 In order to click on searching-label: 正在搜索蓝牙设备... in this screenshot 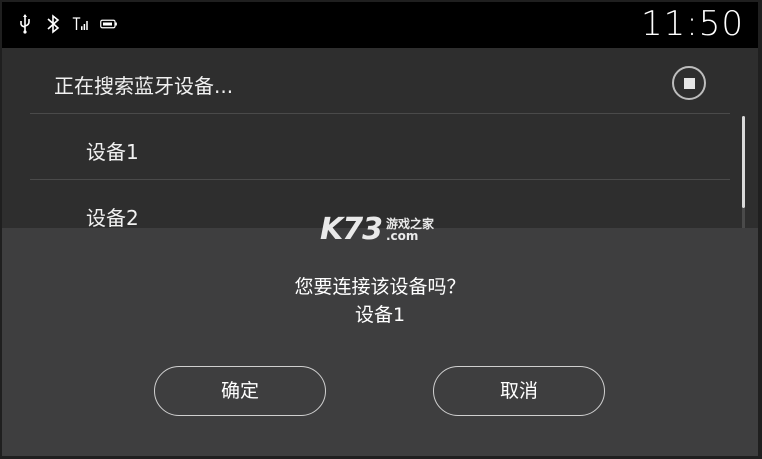, I will do `click(144, 86)`.